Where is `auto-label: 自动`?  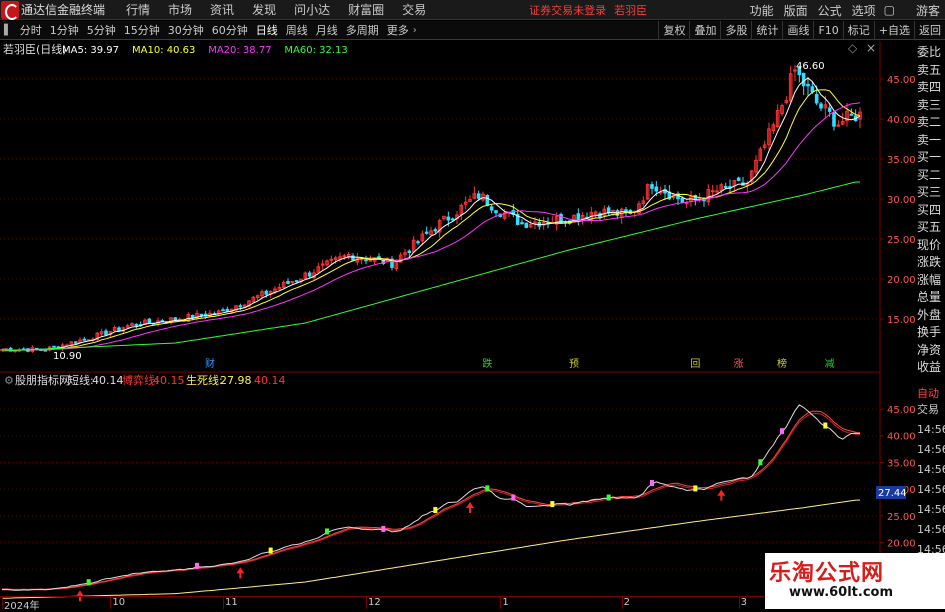 auto-label: 自动 is located at coordinates (931, 394).